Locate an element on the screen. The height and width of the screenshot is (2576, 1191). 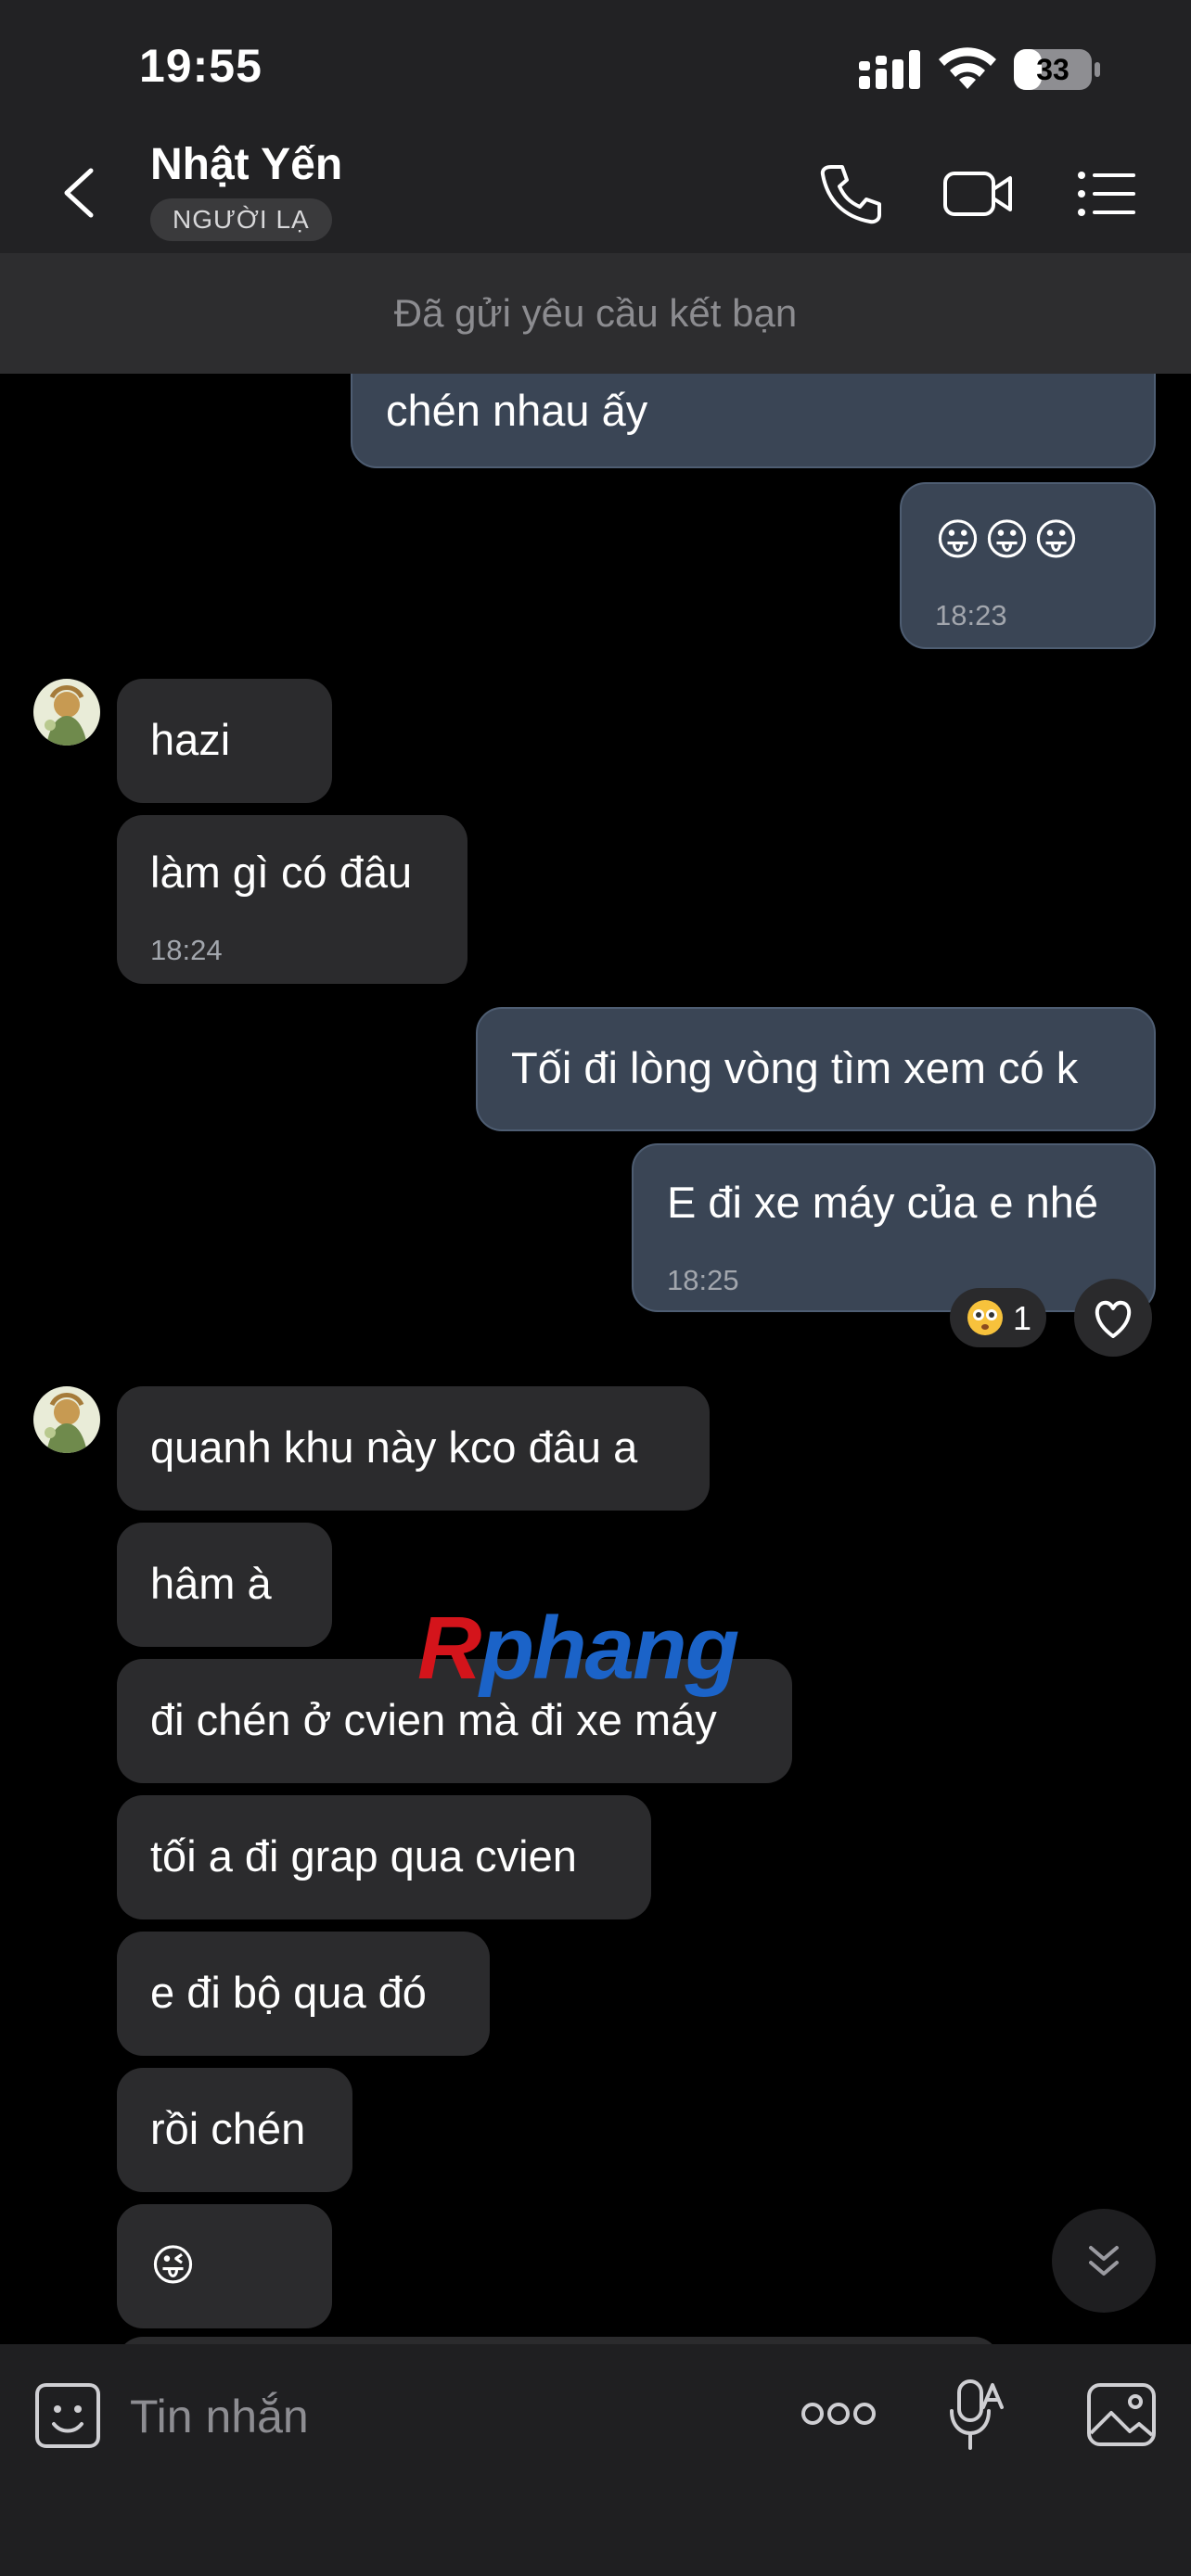
message-bubble-incoming: hazi is located at coordinates (224, 741).